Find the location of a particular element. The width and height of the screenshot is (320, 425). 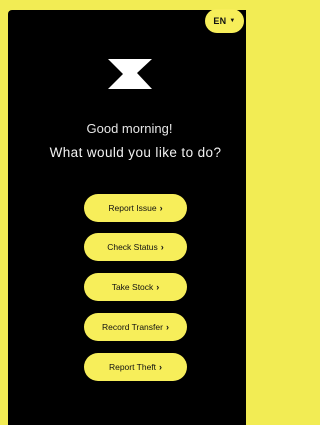

language-selector: EN ▼ is located at coordinates (224, 21).